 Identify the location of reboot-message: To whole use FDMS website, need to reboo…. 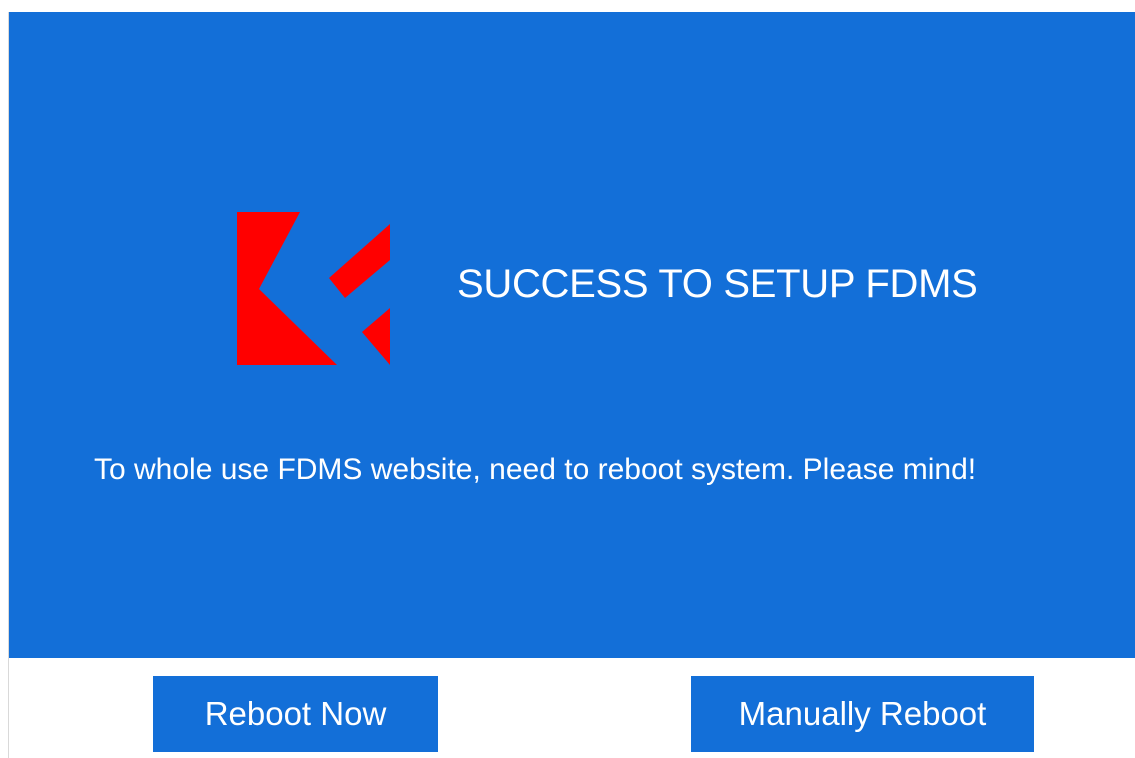
(535, 469).